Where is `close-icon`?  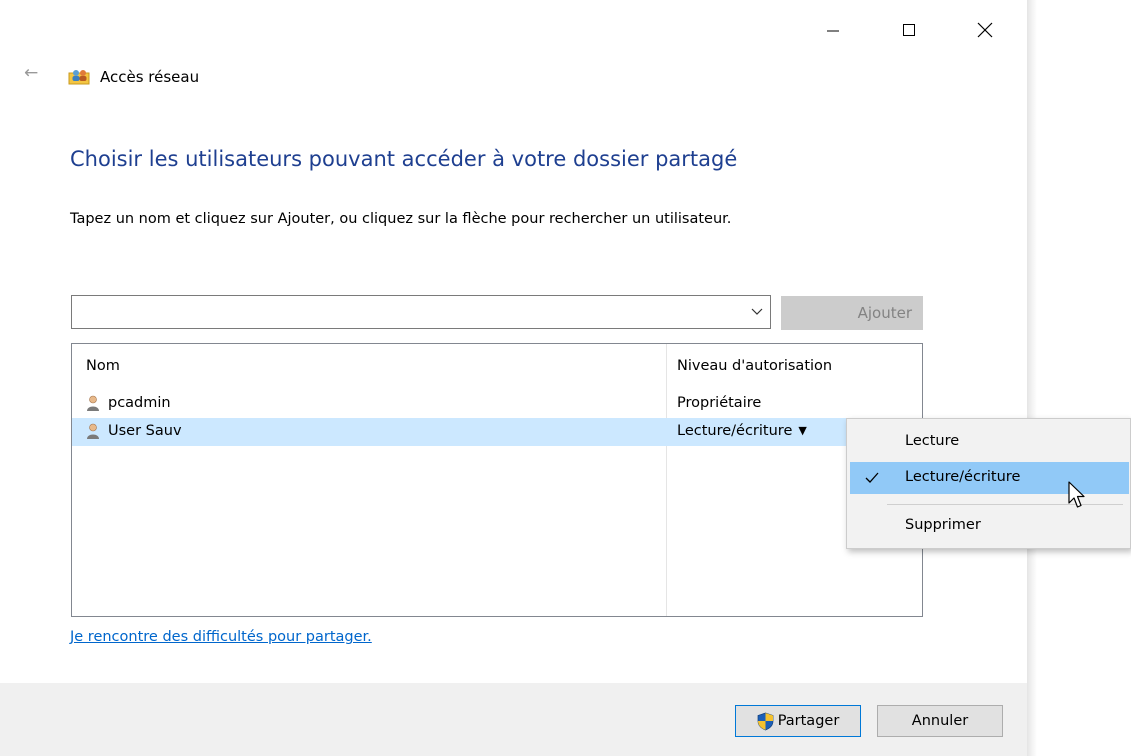
close-icon is located at coordinates (985, 30).